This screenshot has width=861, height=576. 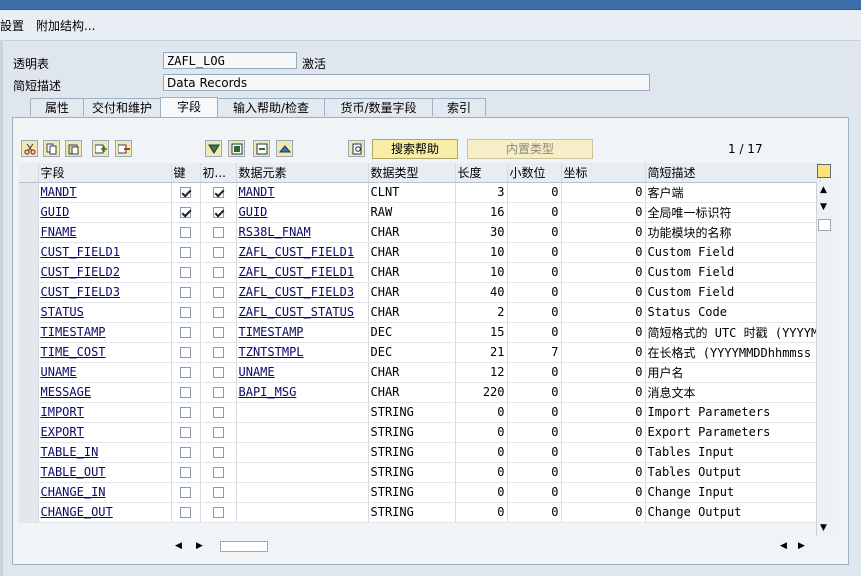 What do you see at coordinates (59, 192) in the screenshot?
I see `field-name: MANDT` at bounding box center [59, 192].